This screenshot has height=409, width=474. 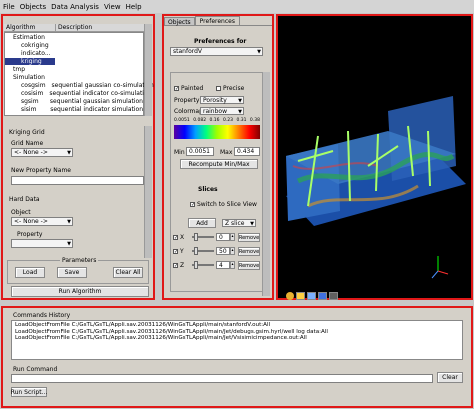 What do you see at coordinates (230, 88) in the screenshot?
I see `precise-checkbox: Precise` at bounding box center [230, 88].